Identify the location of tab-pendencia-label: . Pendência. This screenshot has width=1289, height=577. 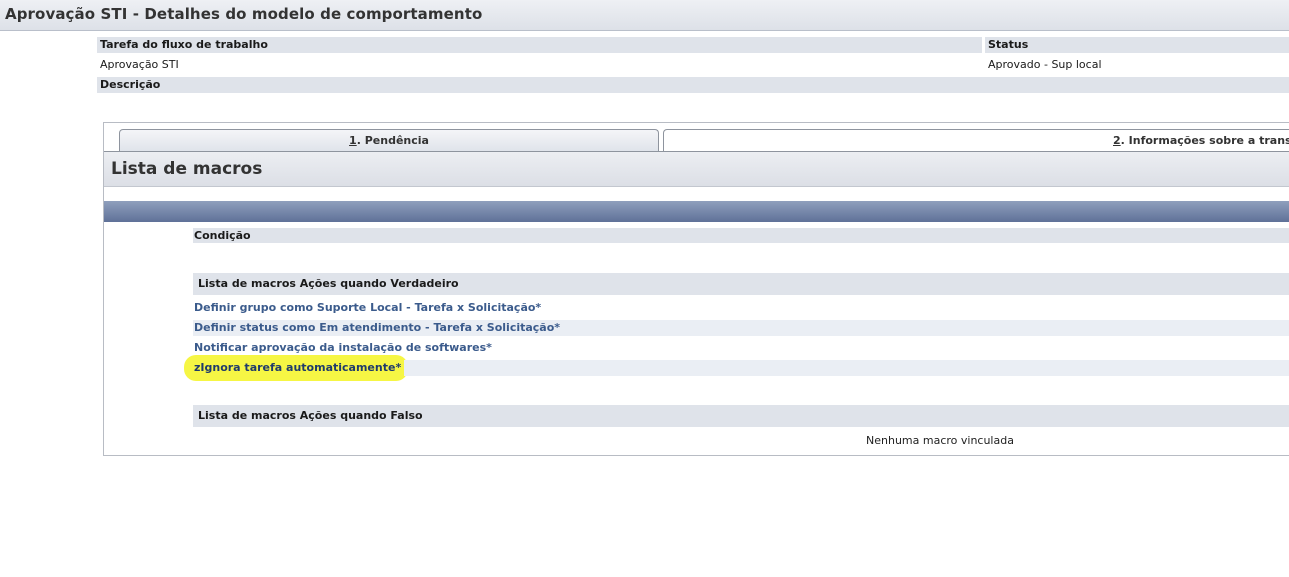
(392, 140).